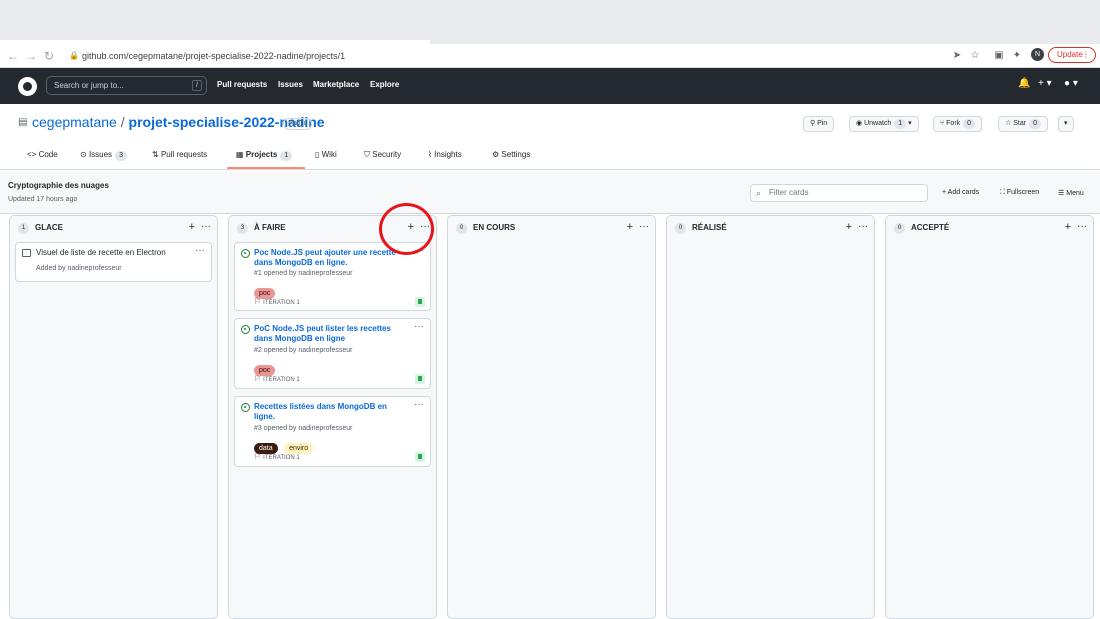  What do you see at coordinates (770, 417) in the screenshot?
I see `column-realise: 0 RÉALISÉ + ···` at bounding box center [770, 417].